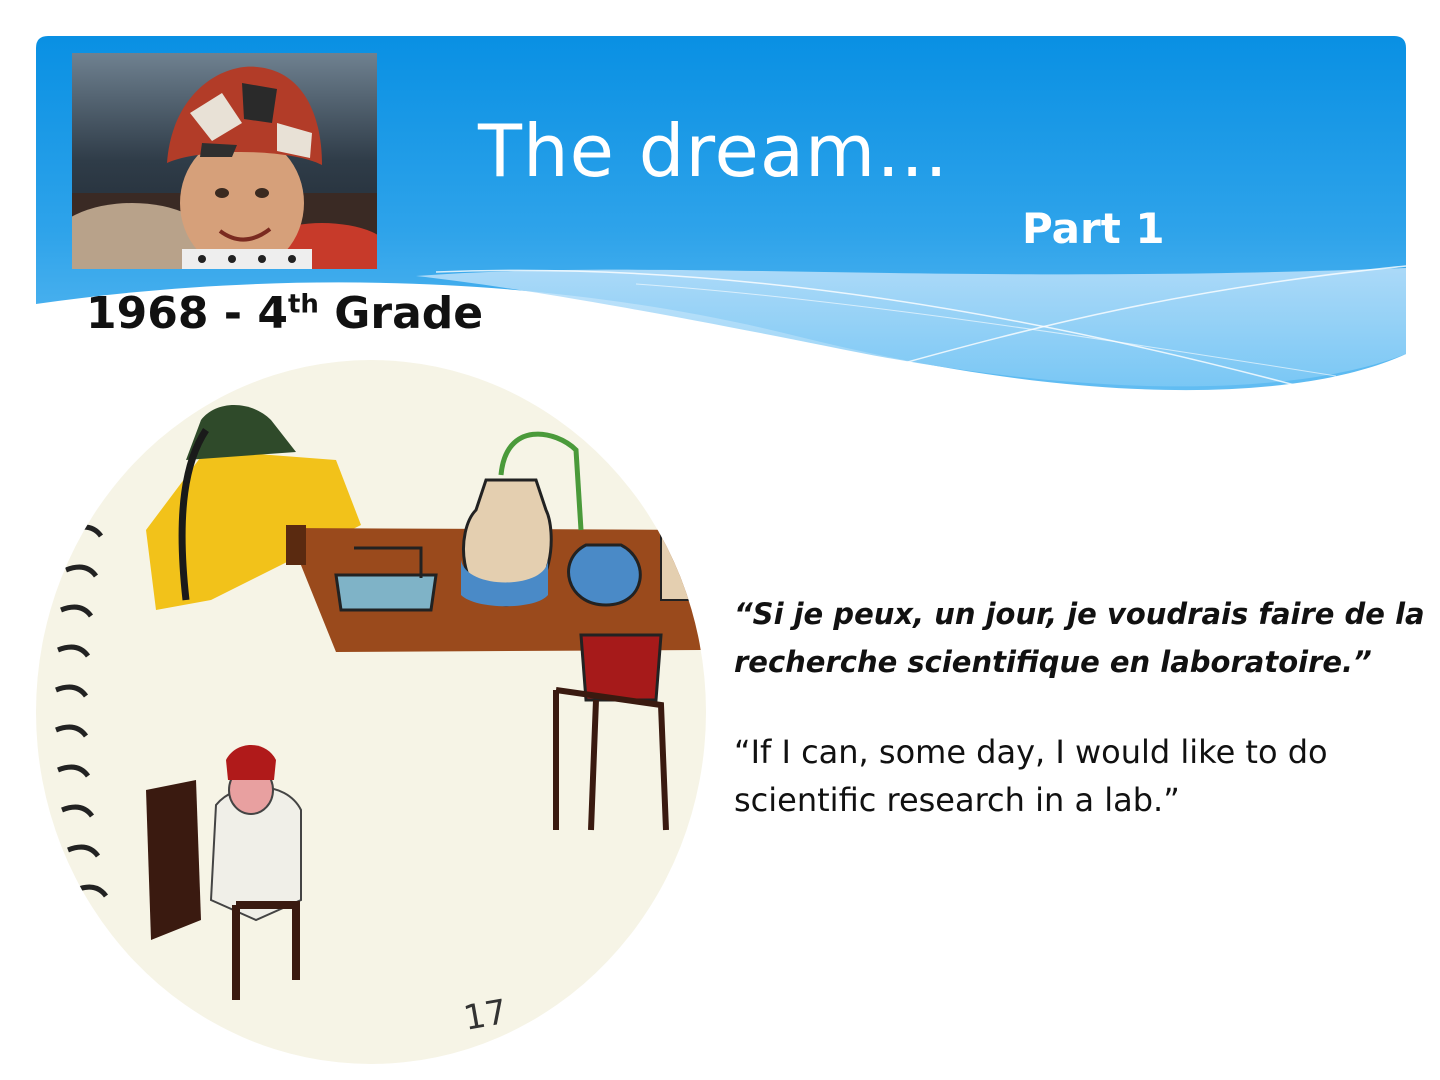 The image size is (1440, 1080). I want to click on caption-year: 1968 - 4, so click(187, 313).